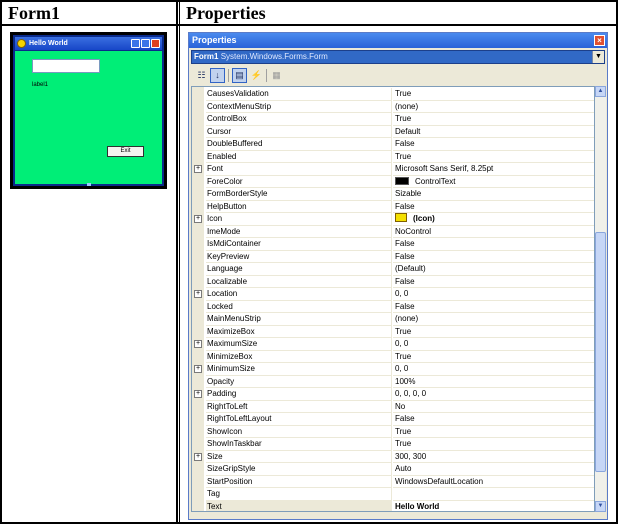 This screenshot has height=524, width=618. Describe the element at coordinates (239, 75) in the screenshot. I see `properties-icon: ▤` at that location.